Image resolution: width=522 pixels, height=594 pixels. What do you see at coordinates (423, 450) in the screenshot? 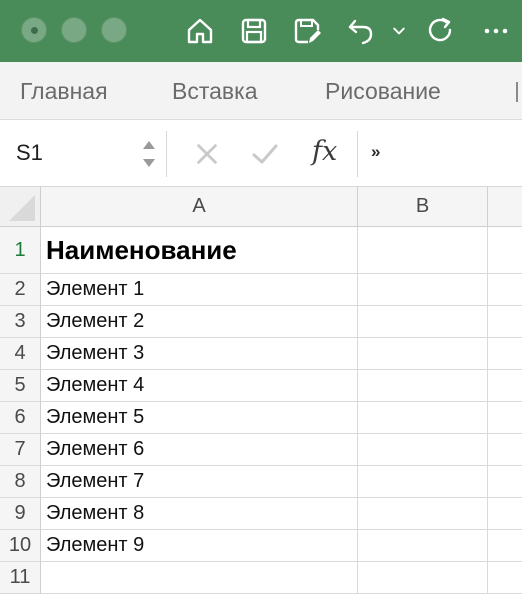
I see `cell-b7` at bounding box center [423, 450].